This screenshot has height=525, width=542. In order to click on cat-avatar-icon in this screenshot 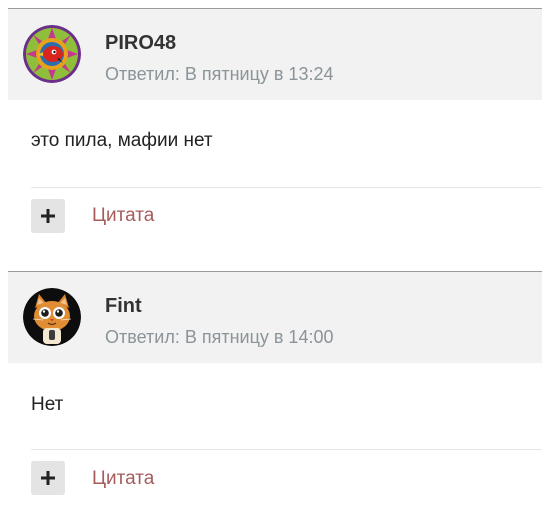, I will do `click(52, 317)`.